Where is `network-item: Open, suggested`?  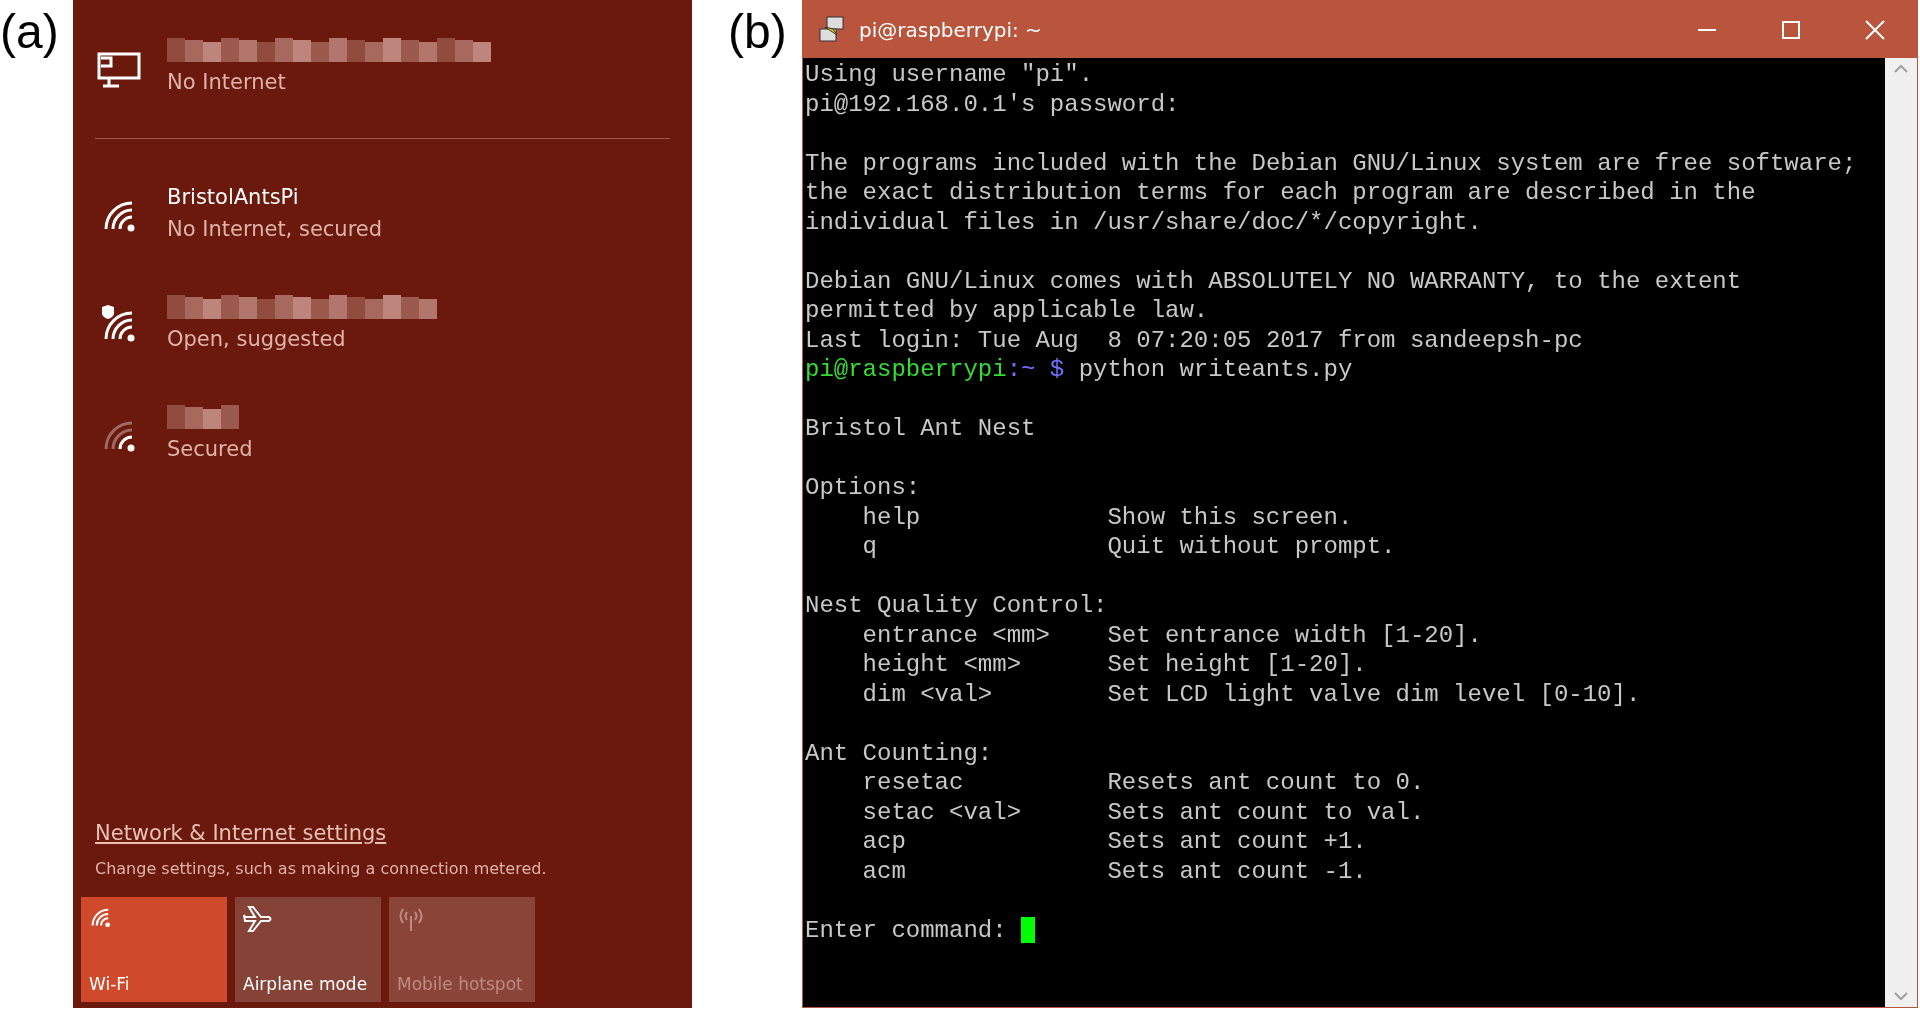 network-item: Open, suggested is located at coordinates (382, 338).